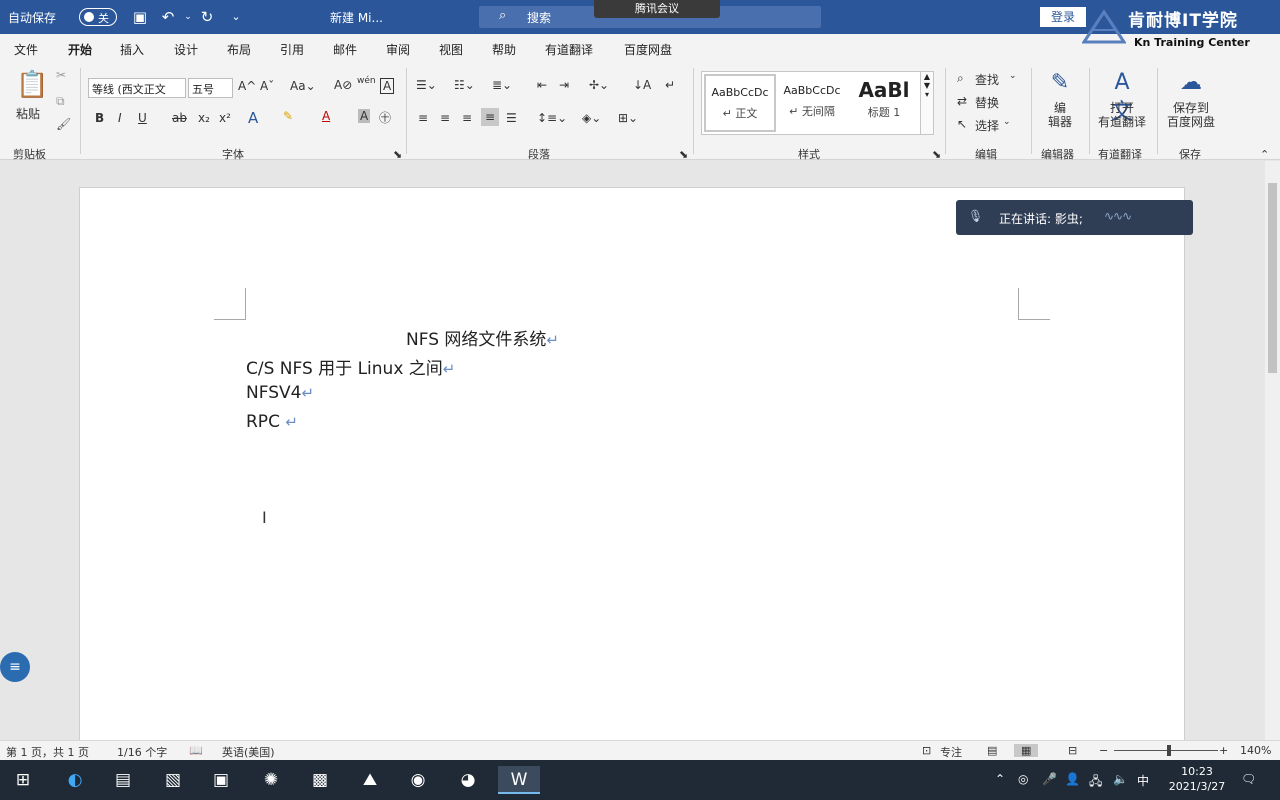 This screenshot has height=800, width=1280. What do you see at coordinates (186, 49) in the screenshot?
I see `tab-design: 设计` at bounding box center [186, 49].